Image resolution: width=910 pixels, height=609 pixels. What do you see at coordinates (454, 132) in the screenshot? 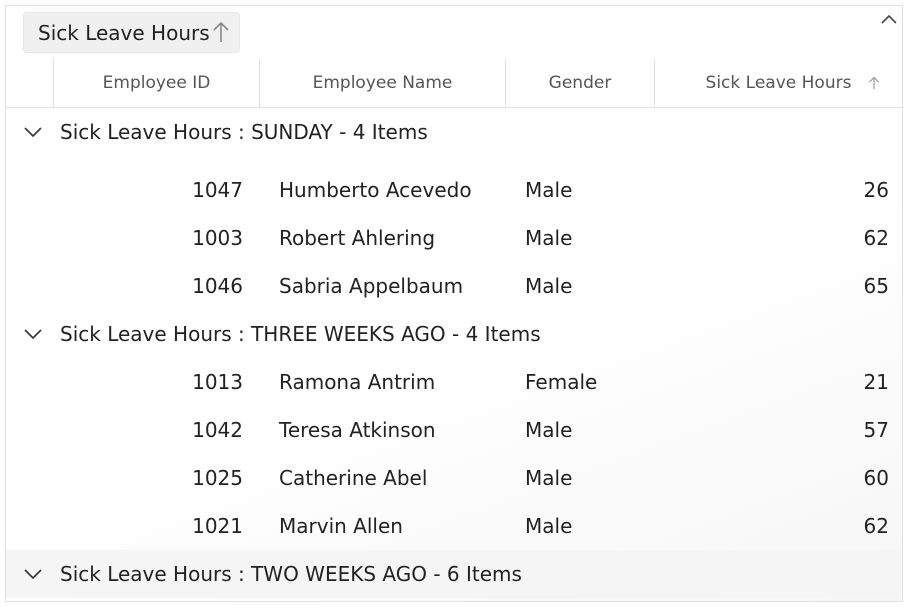
I see `group-caption-row: Sick Leave Hours : SUNDAY - 4 Items` at bounding box center [454, 132].